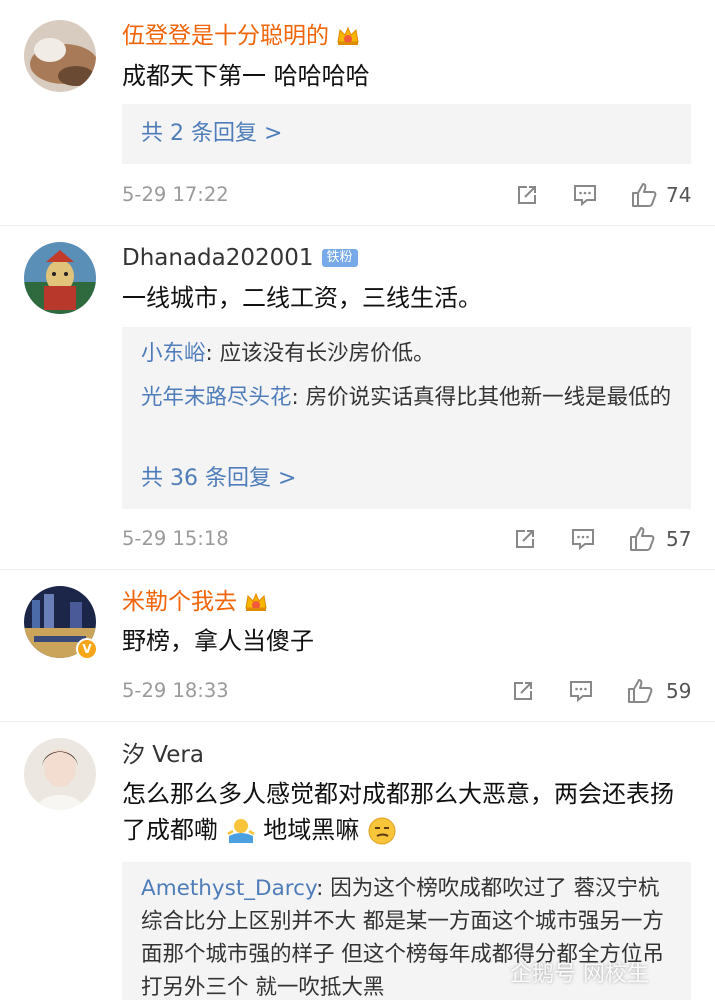  Describe the element at coordinates (225, 36) in the screenshot. I see `username-text: 伍登登是十分聪明的` at that location.